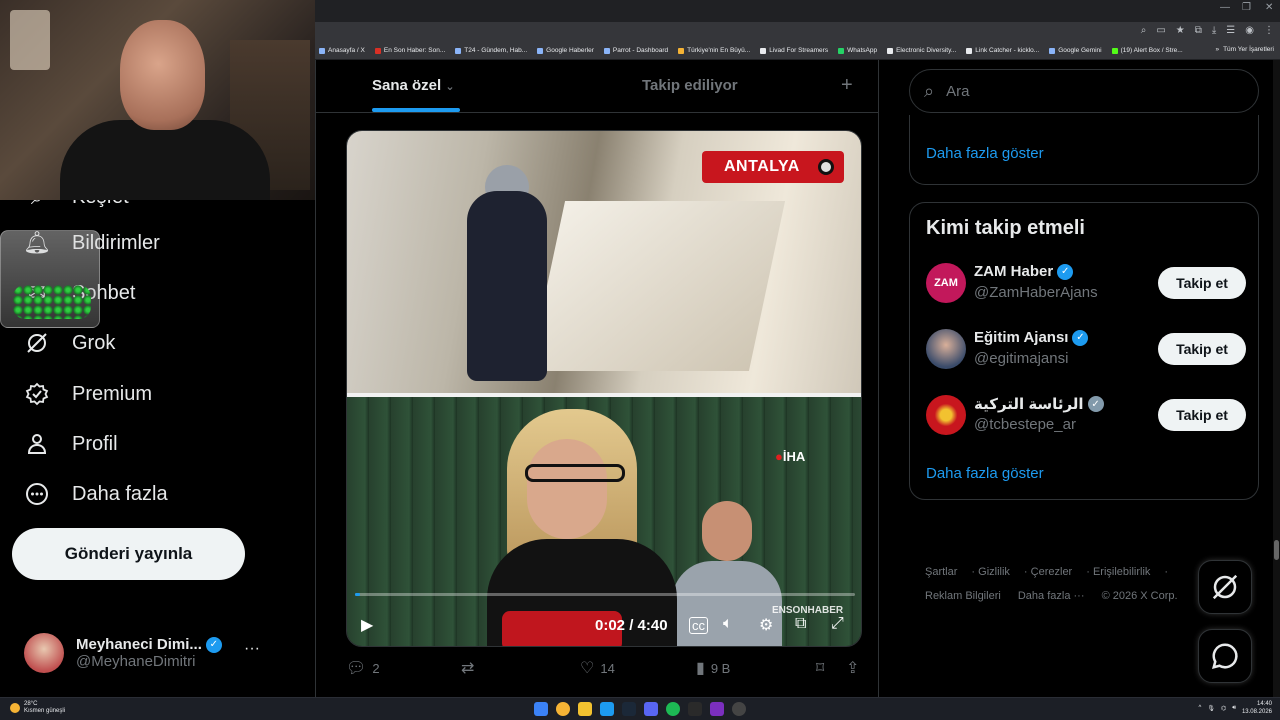 The image size is (1280, 720). Describe the element at coordinates (1264, 704) in the screenshot. I see `clock-time: 14:40` at that location.